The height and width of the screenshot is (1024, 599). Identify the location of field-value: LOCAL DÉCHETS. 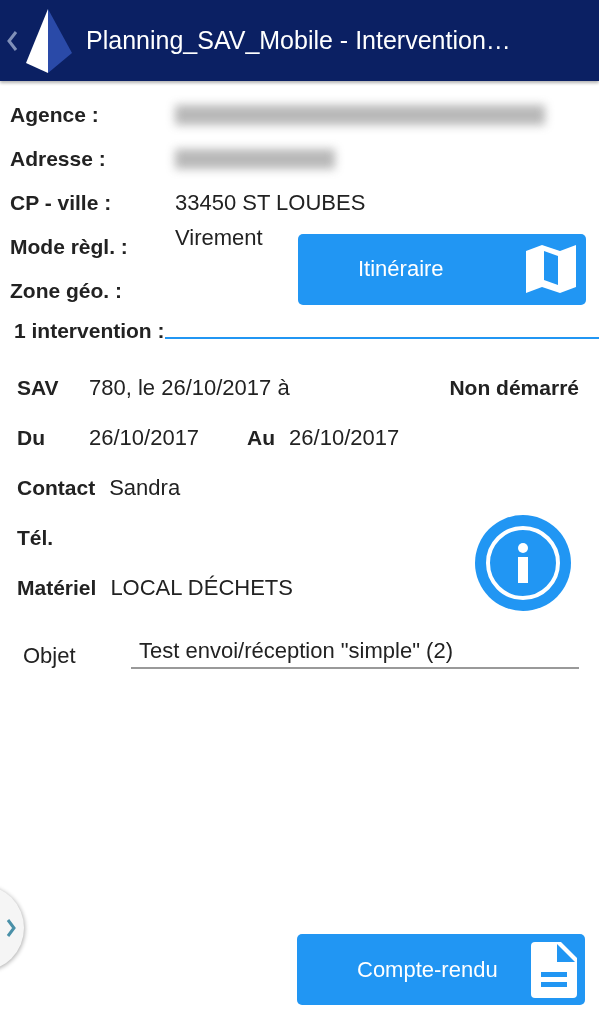
(201, 588).